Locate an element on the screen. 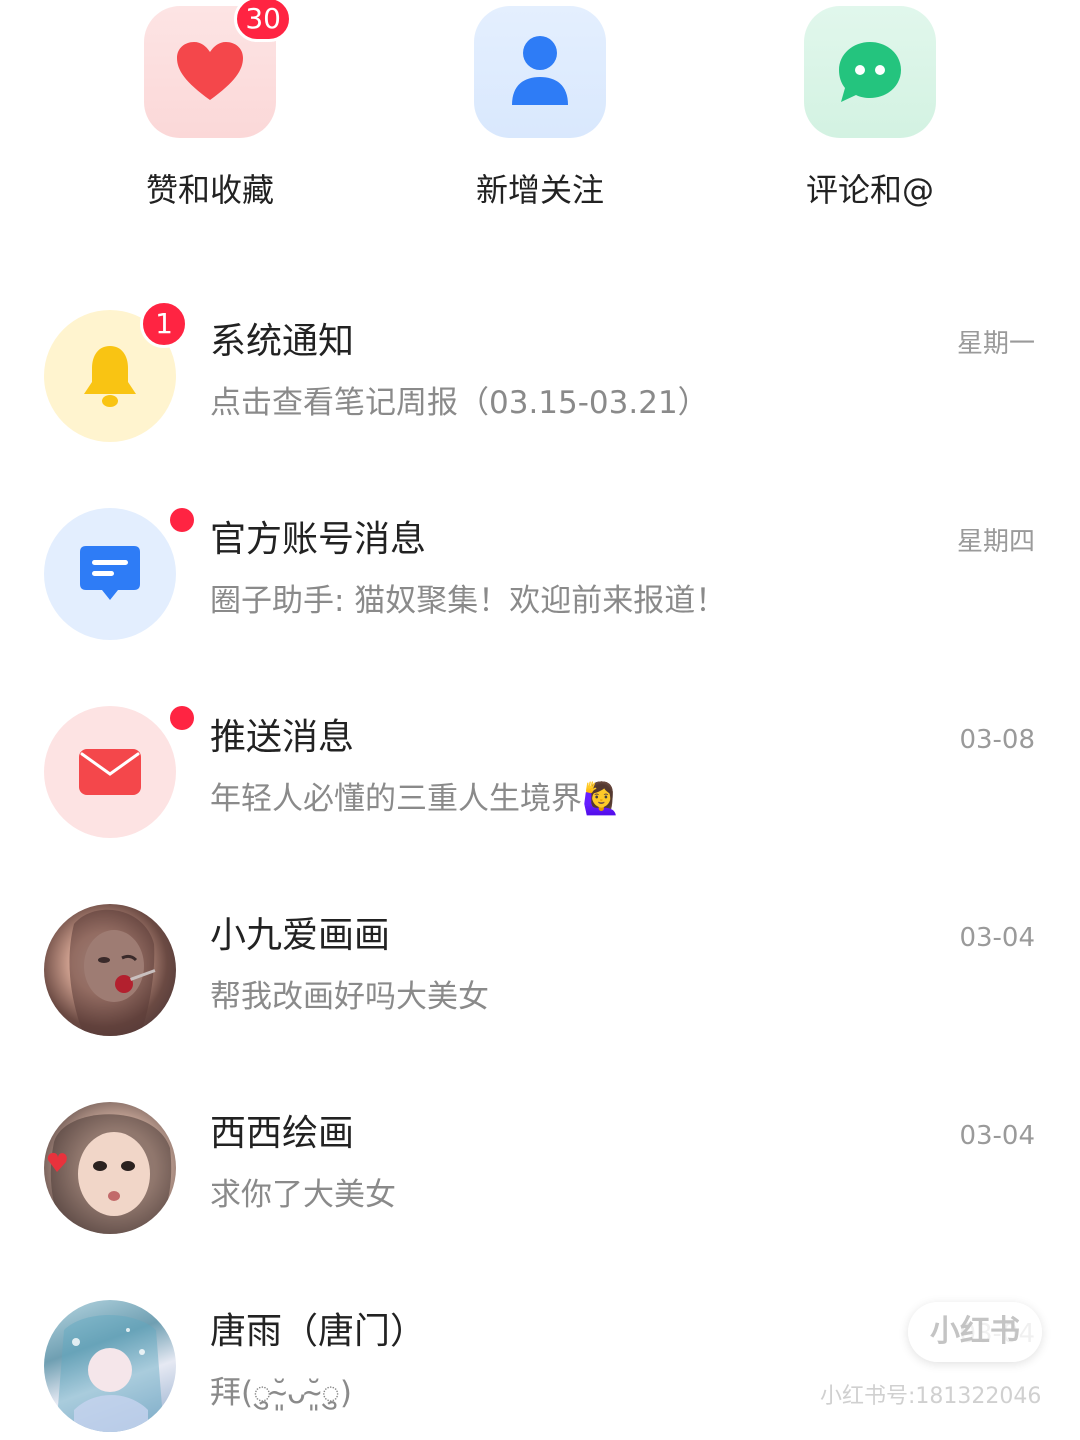  official-account-avatar is located at coordinates (110, 574).